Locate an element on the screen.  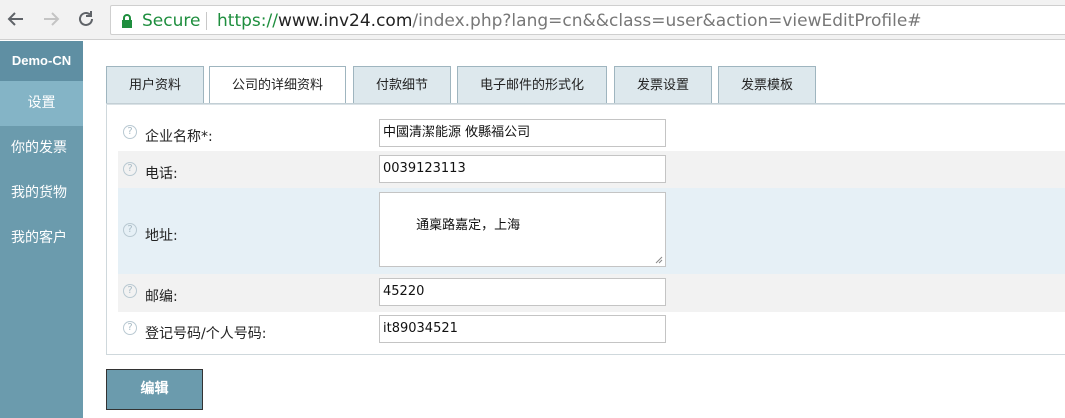
tab-invoice-settings: 发票设置 is located at coordinates (663, 84).